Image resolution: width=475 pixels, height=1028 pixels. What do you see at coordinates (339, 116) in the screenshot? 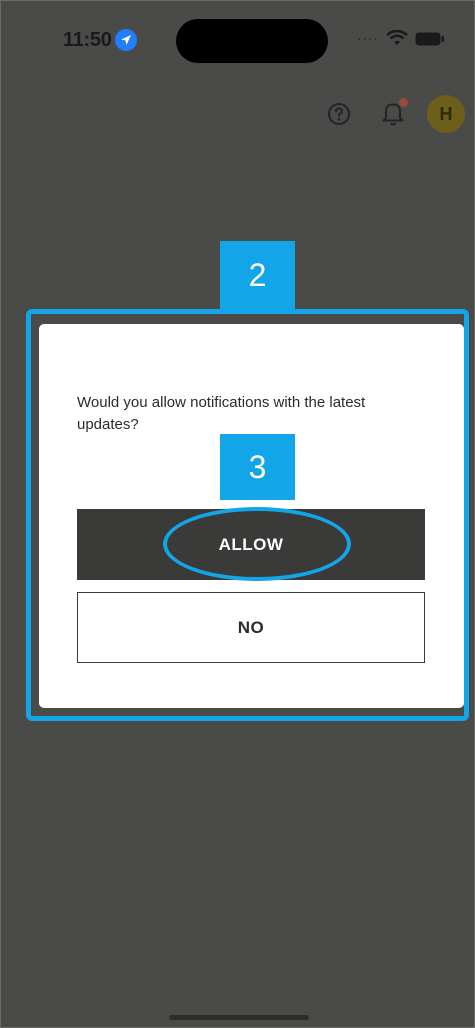
I see `question-circle-icon` at bounding box center [339, 116].